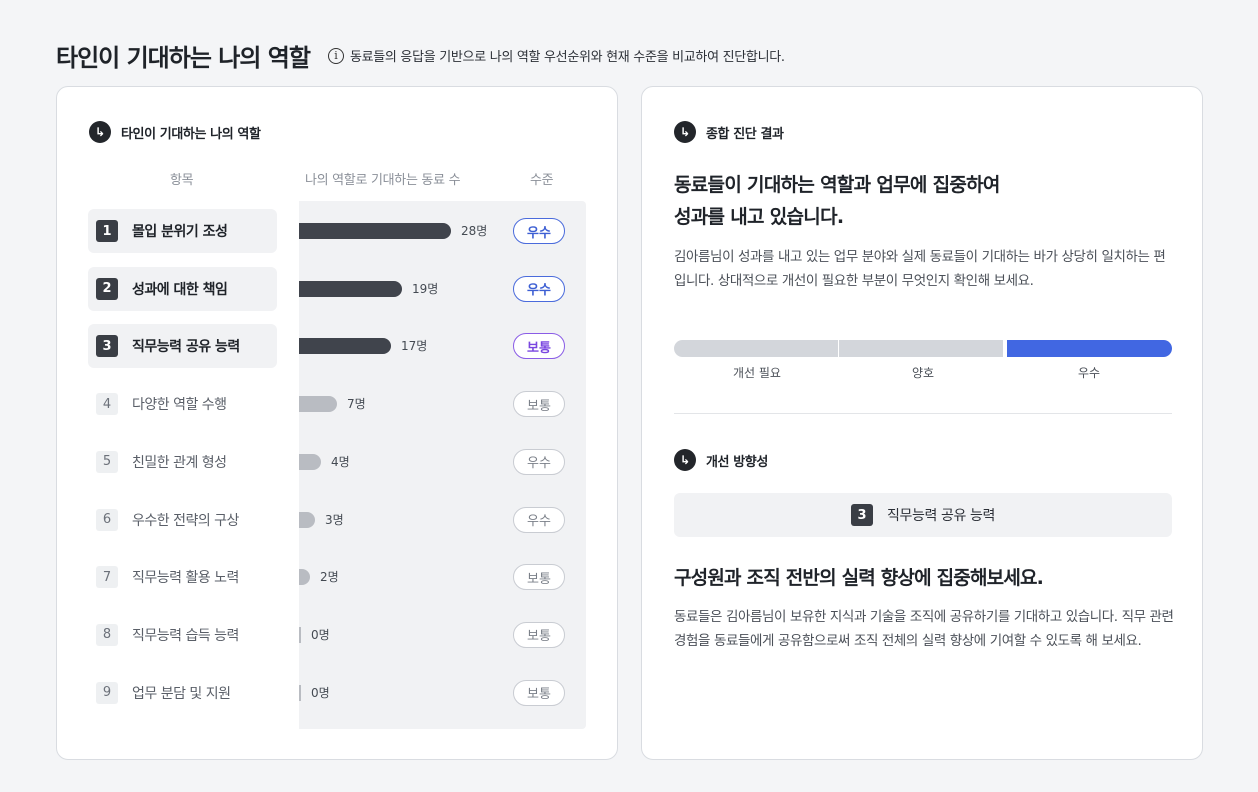  What do you see at coordinates (745, 134) in the screenshot?
I see `section-title: 종합 진단 결과` at bounding box center [745, 134].